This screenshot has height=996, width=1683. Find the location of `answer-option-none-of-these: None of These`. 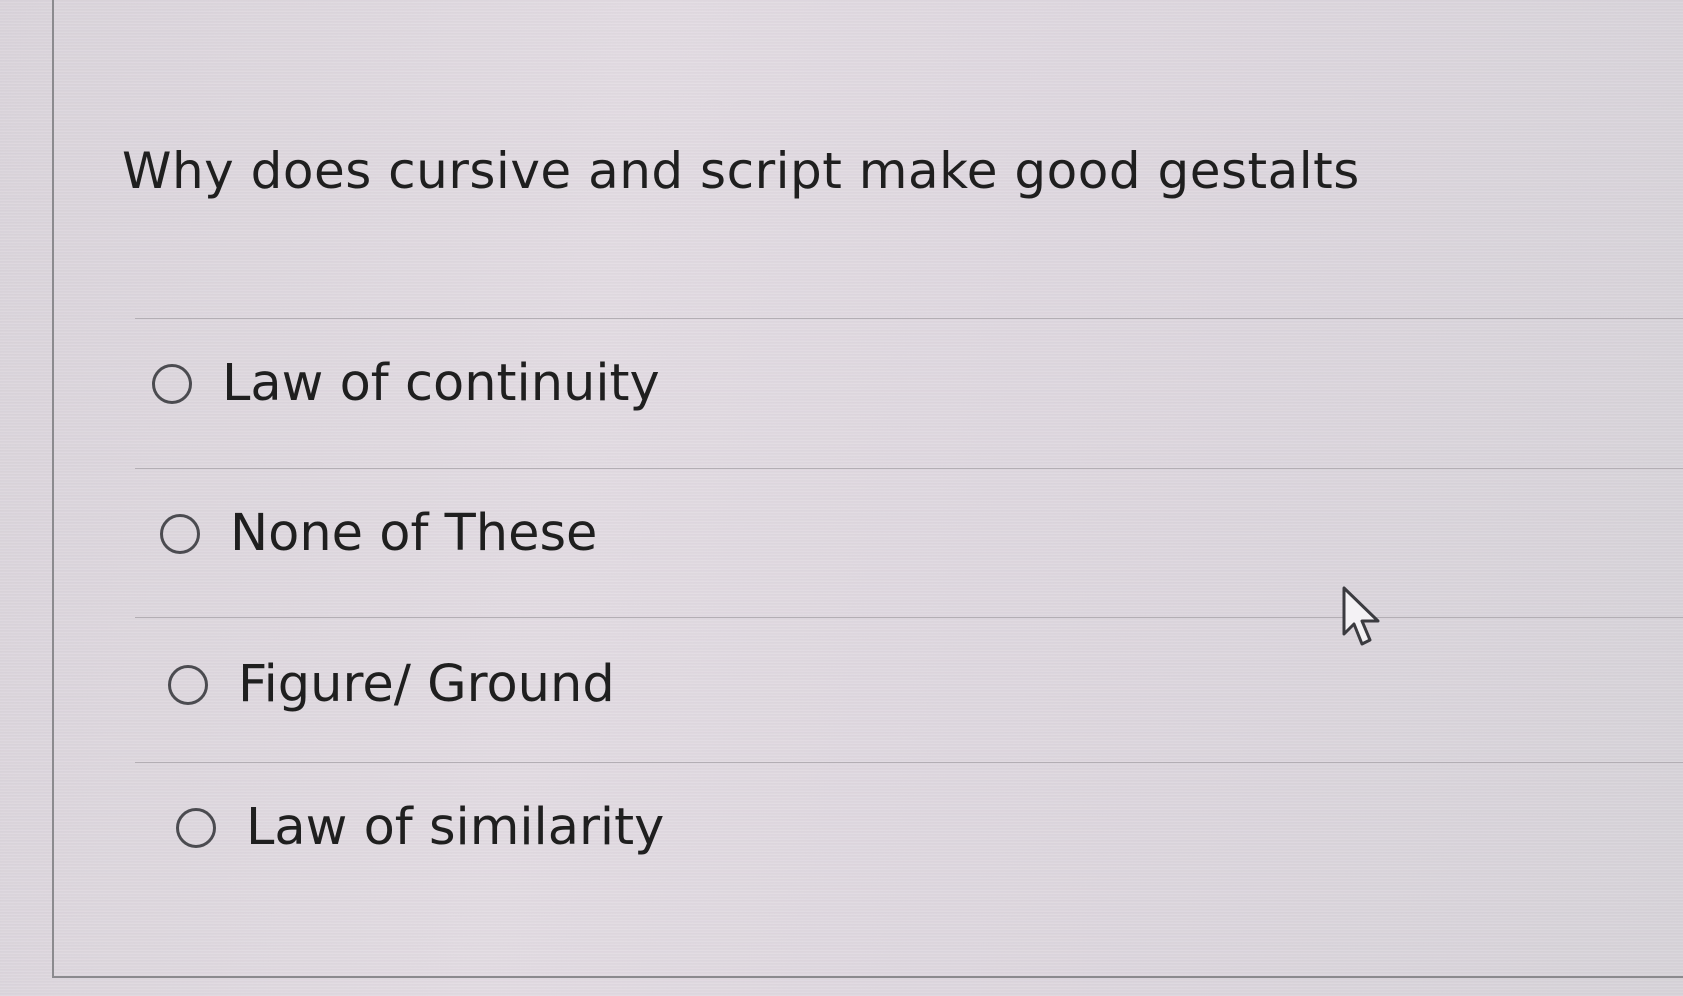

answer-option-none-of-these: None of These is located at coordinates (378, 533).